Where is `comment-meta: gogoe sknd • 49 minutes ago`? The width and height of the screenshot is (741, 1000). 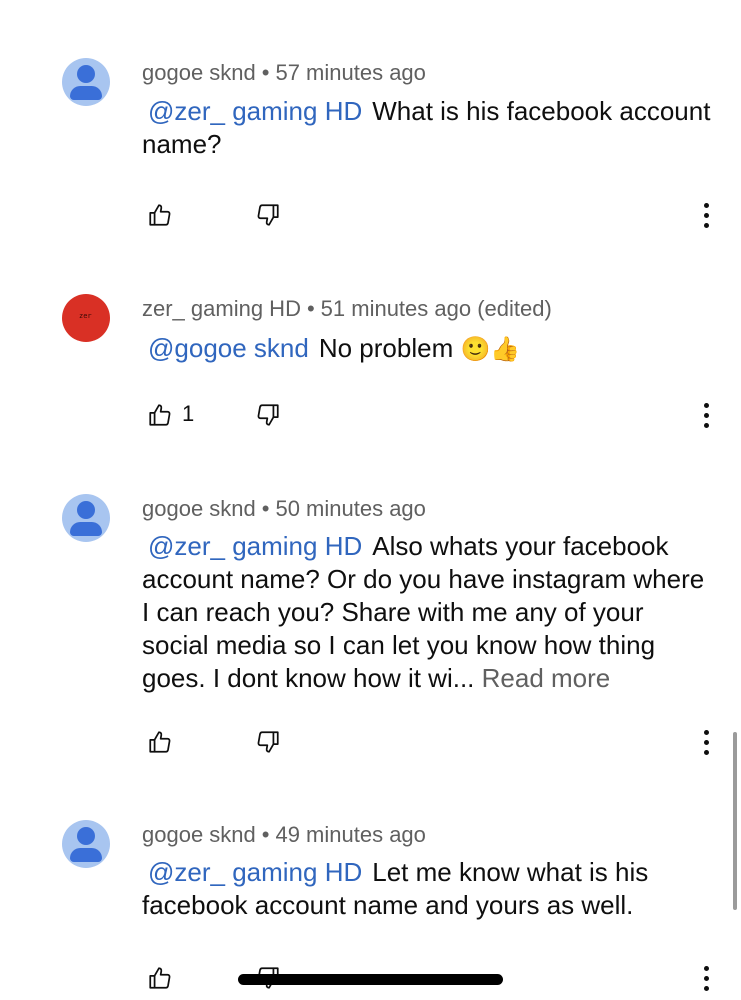
comment-meta: gogoe sknd • 49 minutes ago is located at coordinates (284, 835).